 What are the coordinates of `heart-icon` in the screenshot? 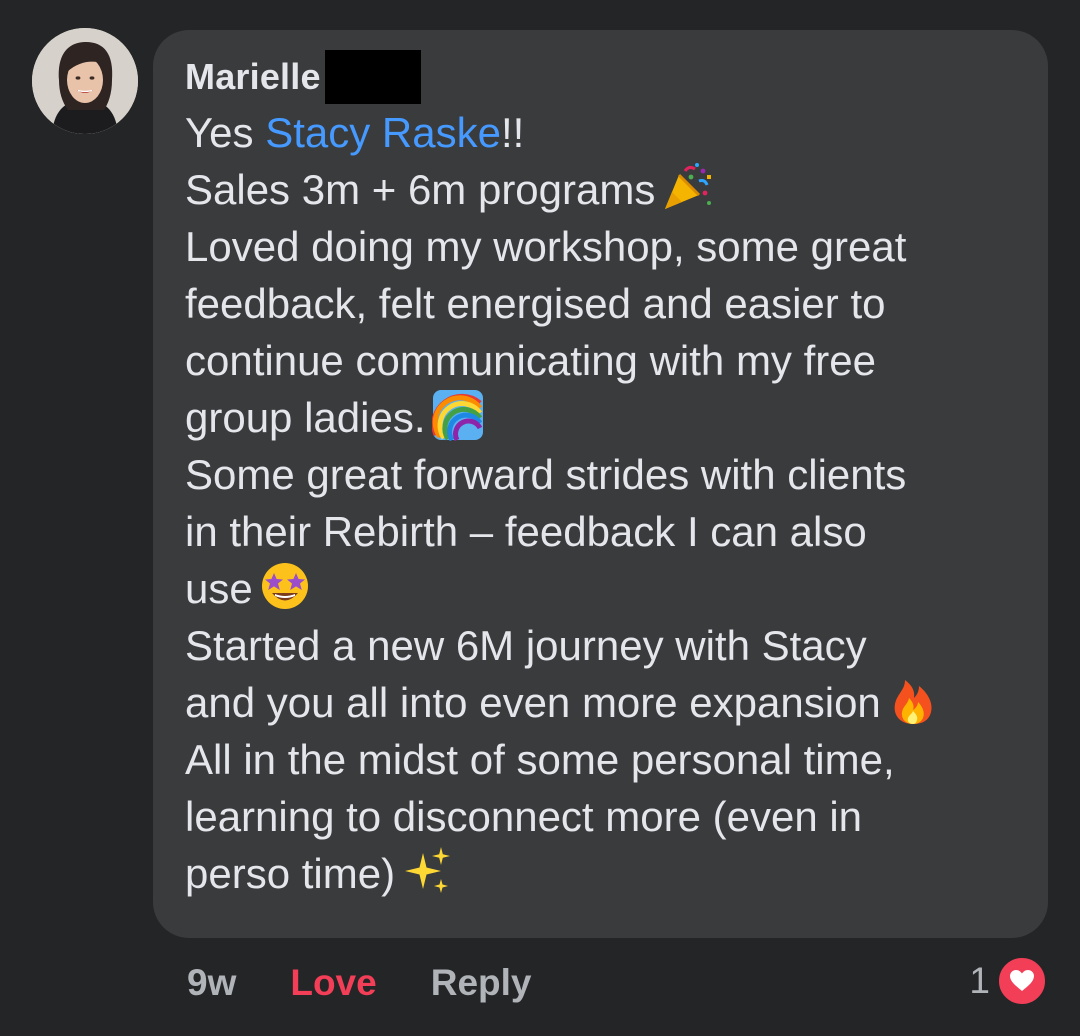 It's located at (1022, 981).